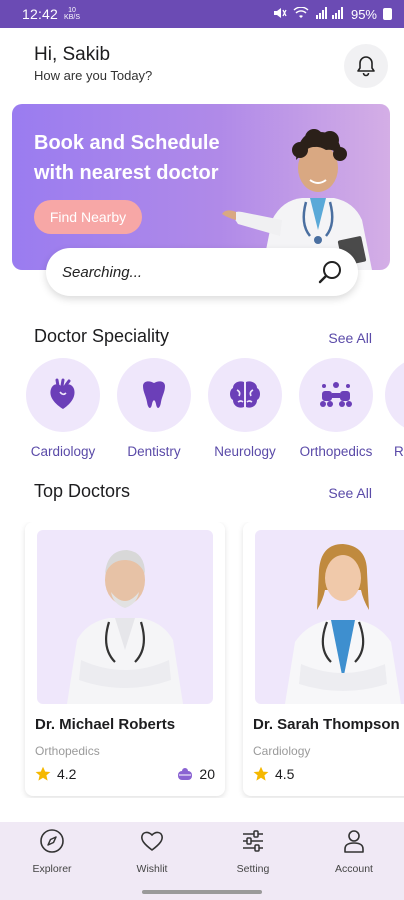  I want to click on sliders-icon, so click(253, 841).